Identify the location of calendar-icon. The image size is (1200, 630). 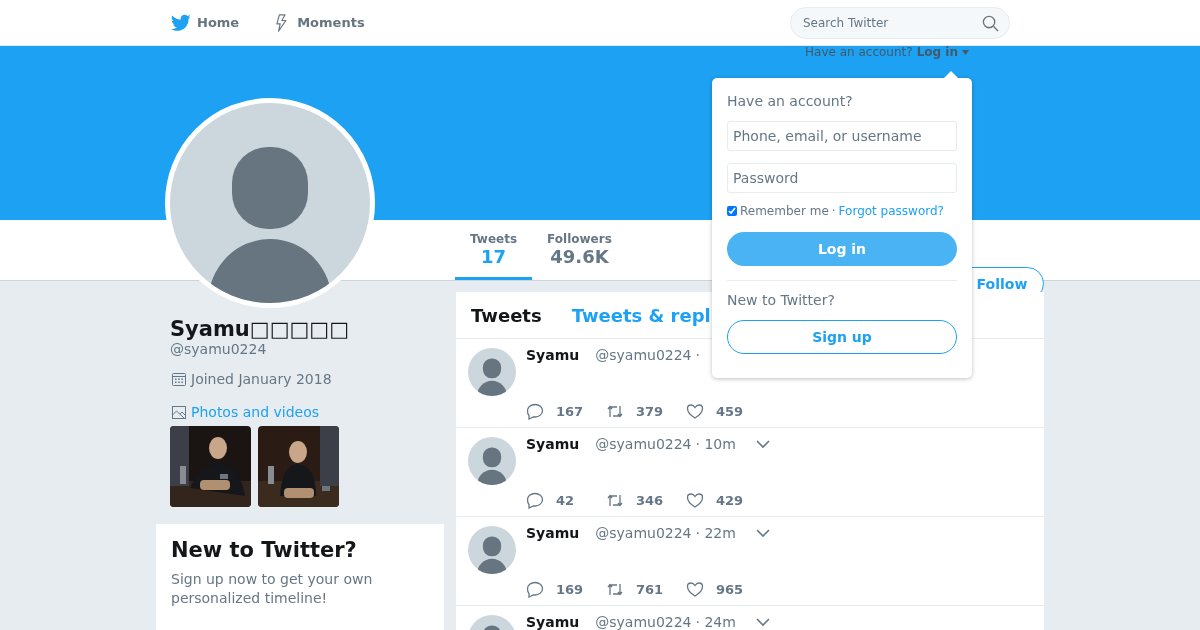
(179, 379).